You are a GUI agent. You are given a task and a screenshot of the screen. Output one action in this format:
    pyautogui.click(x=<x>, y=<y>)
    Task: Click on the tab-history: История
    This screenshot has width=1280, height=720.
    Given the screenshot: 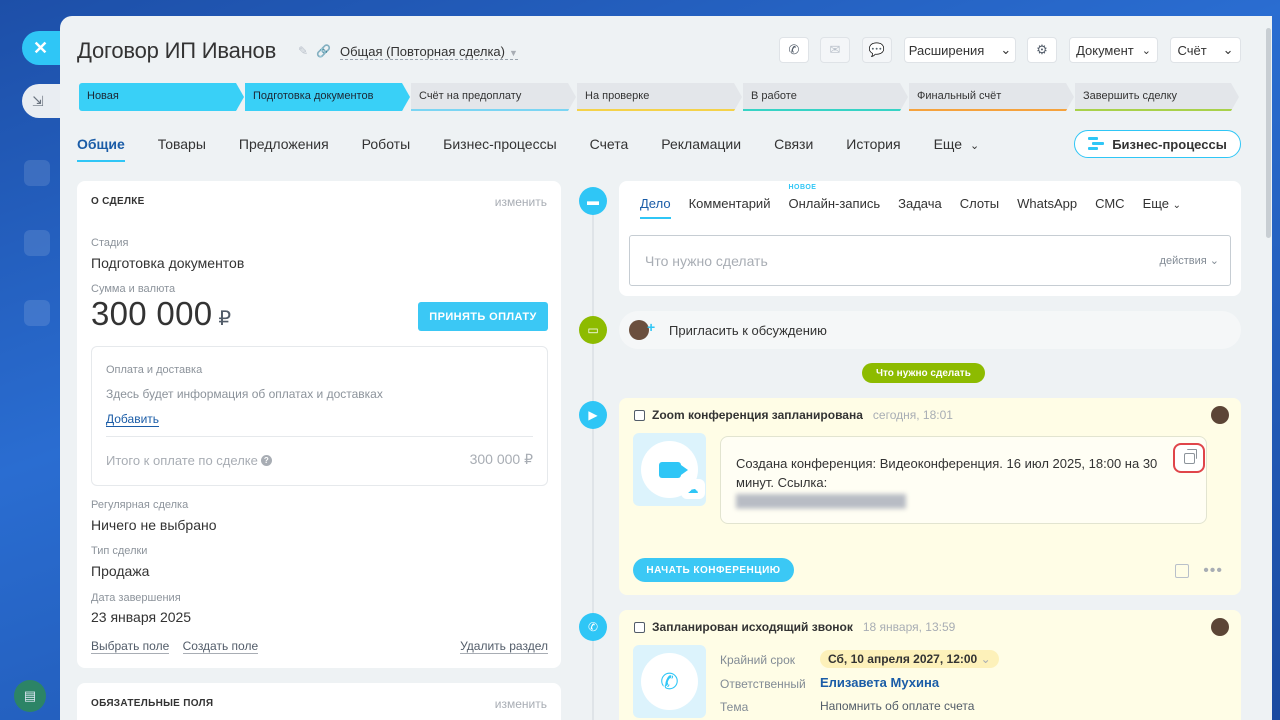 What is the action you would take?
    pyautogui.click(x=873, y=149)
    